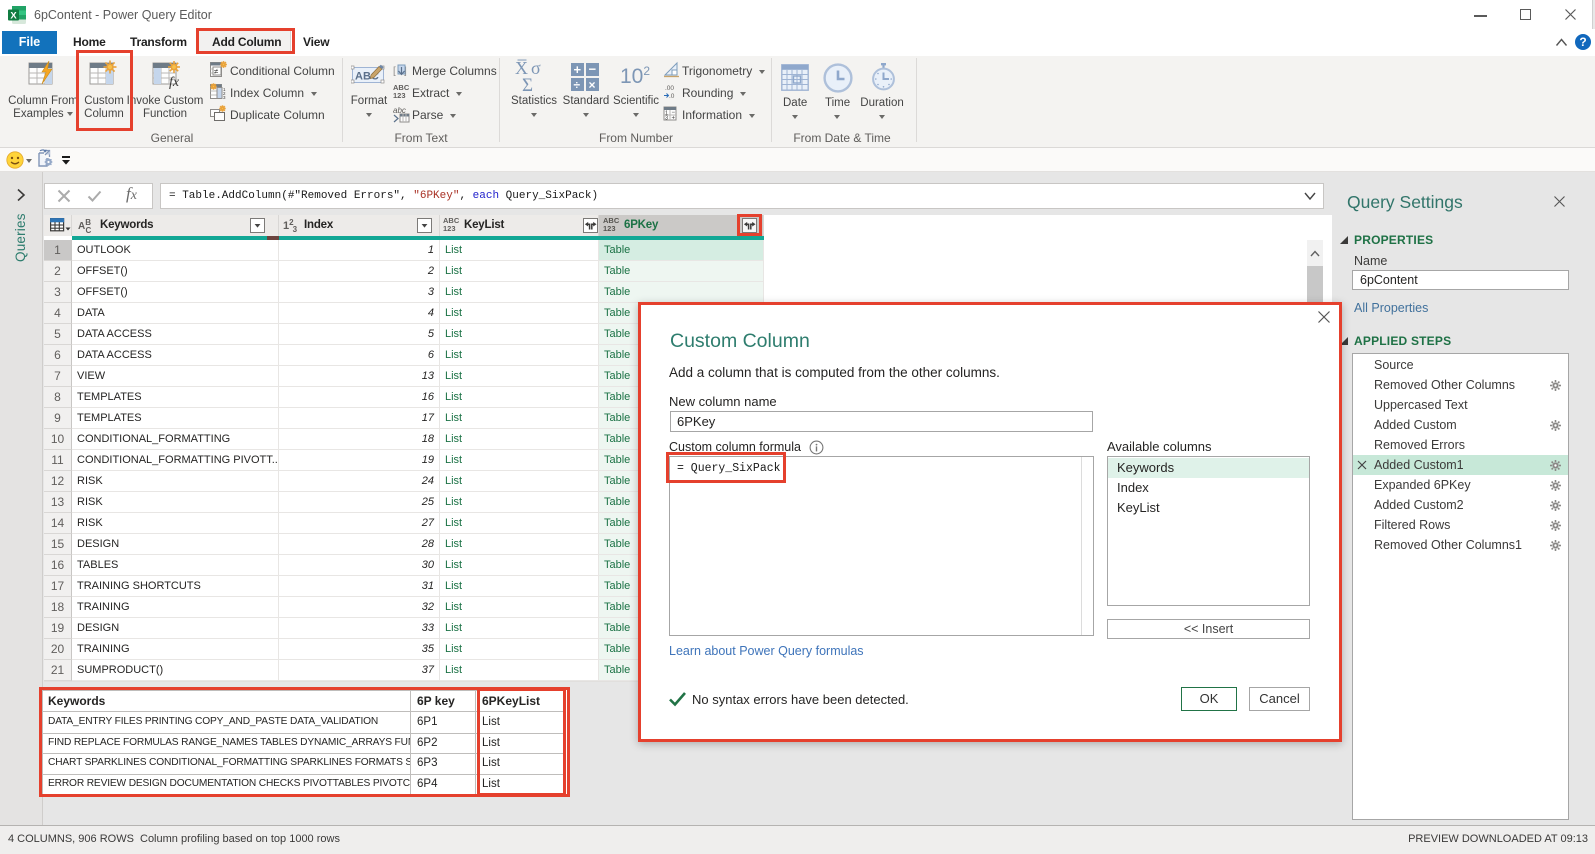 The width and height of the screenshot is (1595, 854). I want to click on svg-text: X, so click(13, 15).